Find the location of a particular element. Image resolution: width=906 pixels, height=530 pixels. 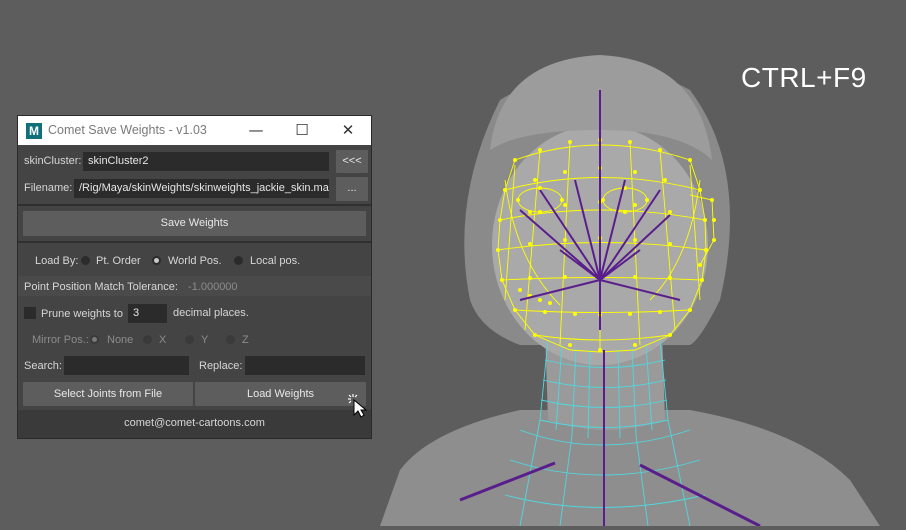

footer-email: comet@comet-cartoons.com is located at coordinates (194, 423).